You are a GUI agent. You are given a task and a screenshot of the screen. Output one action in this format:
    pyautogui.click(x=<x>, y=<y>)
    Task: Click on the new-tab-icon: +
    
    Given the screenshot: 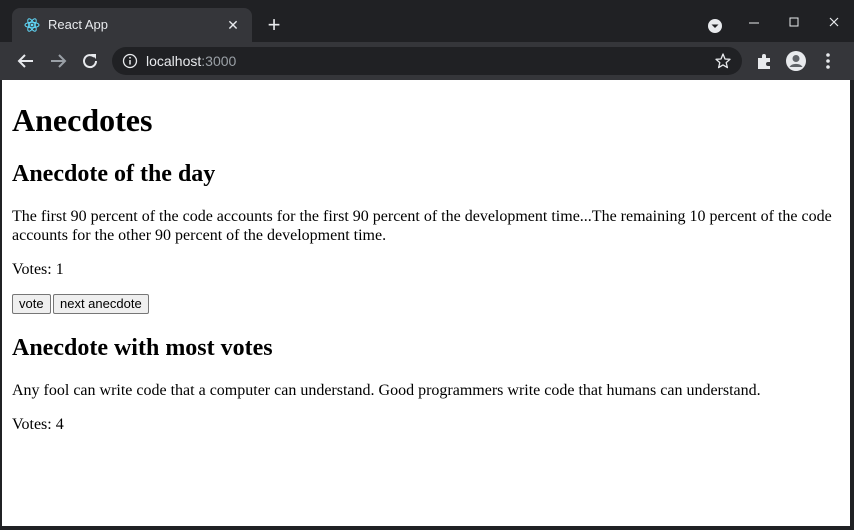 What is the action you would take?
    pyautogui.click(x=274, y=26)
    